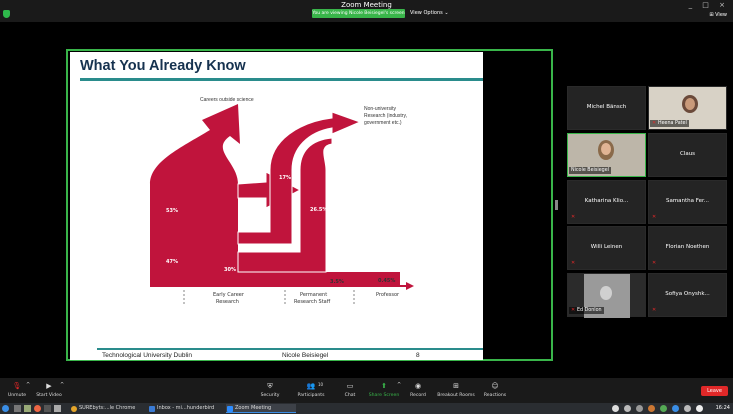 The width and height of the screenshot is (733, 414). Describe the element at coordinates (253, 408) in the screenshot. I see `task-label: Zoom Meeting` at that location.